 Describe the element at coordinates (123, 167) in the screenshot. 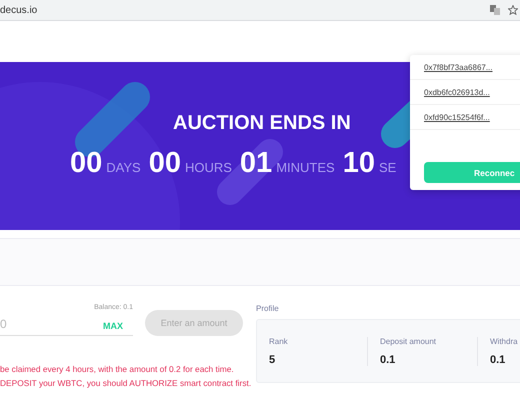

I see `countdown-unit: DAYS` at that location.